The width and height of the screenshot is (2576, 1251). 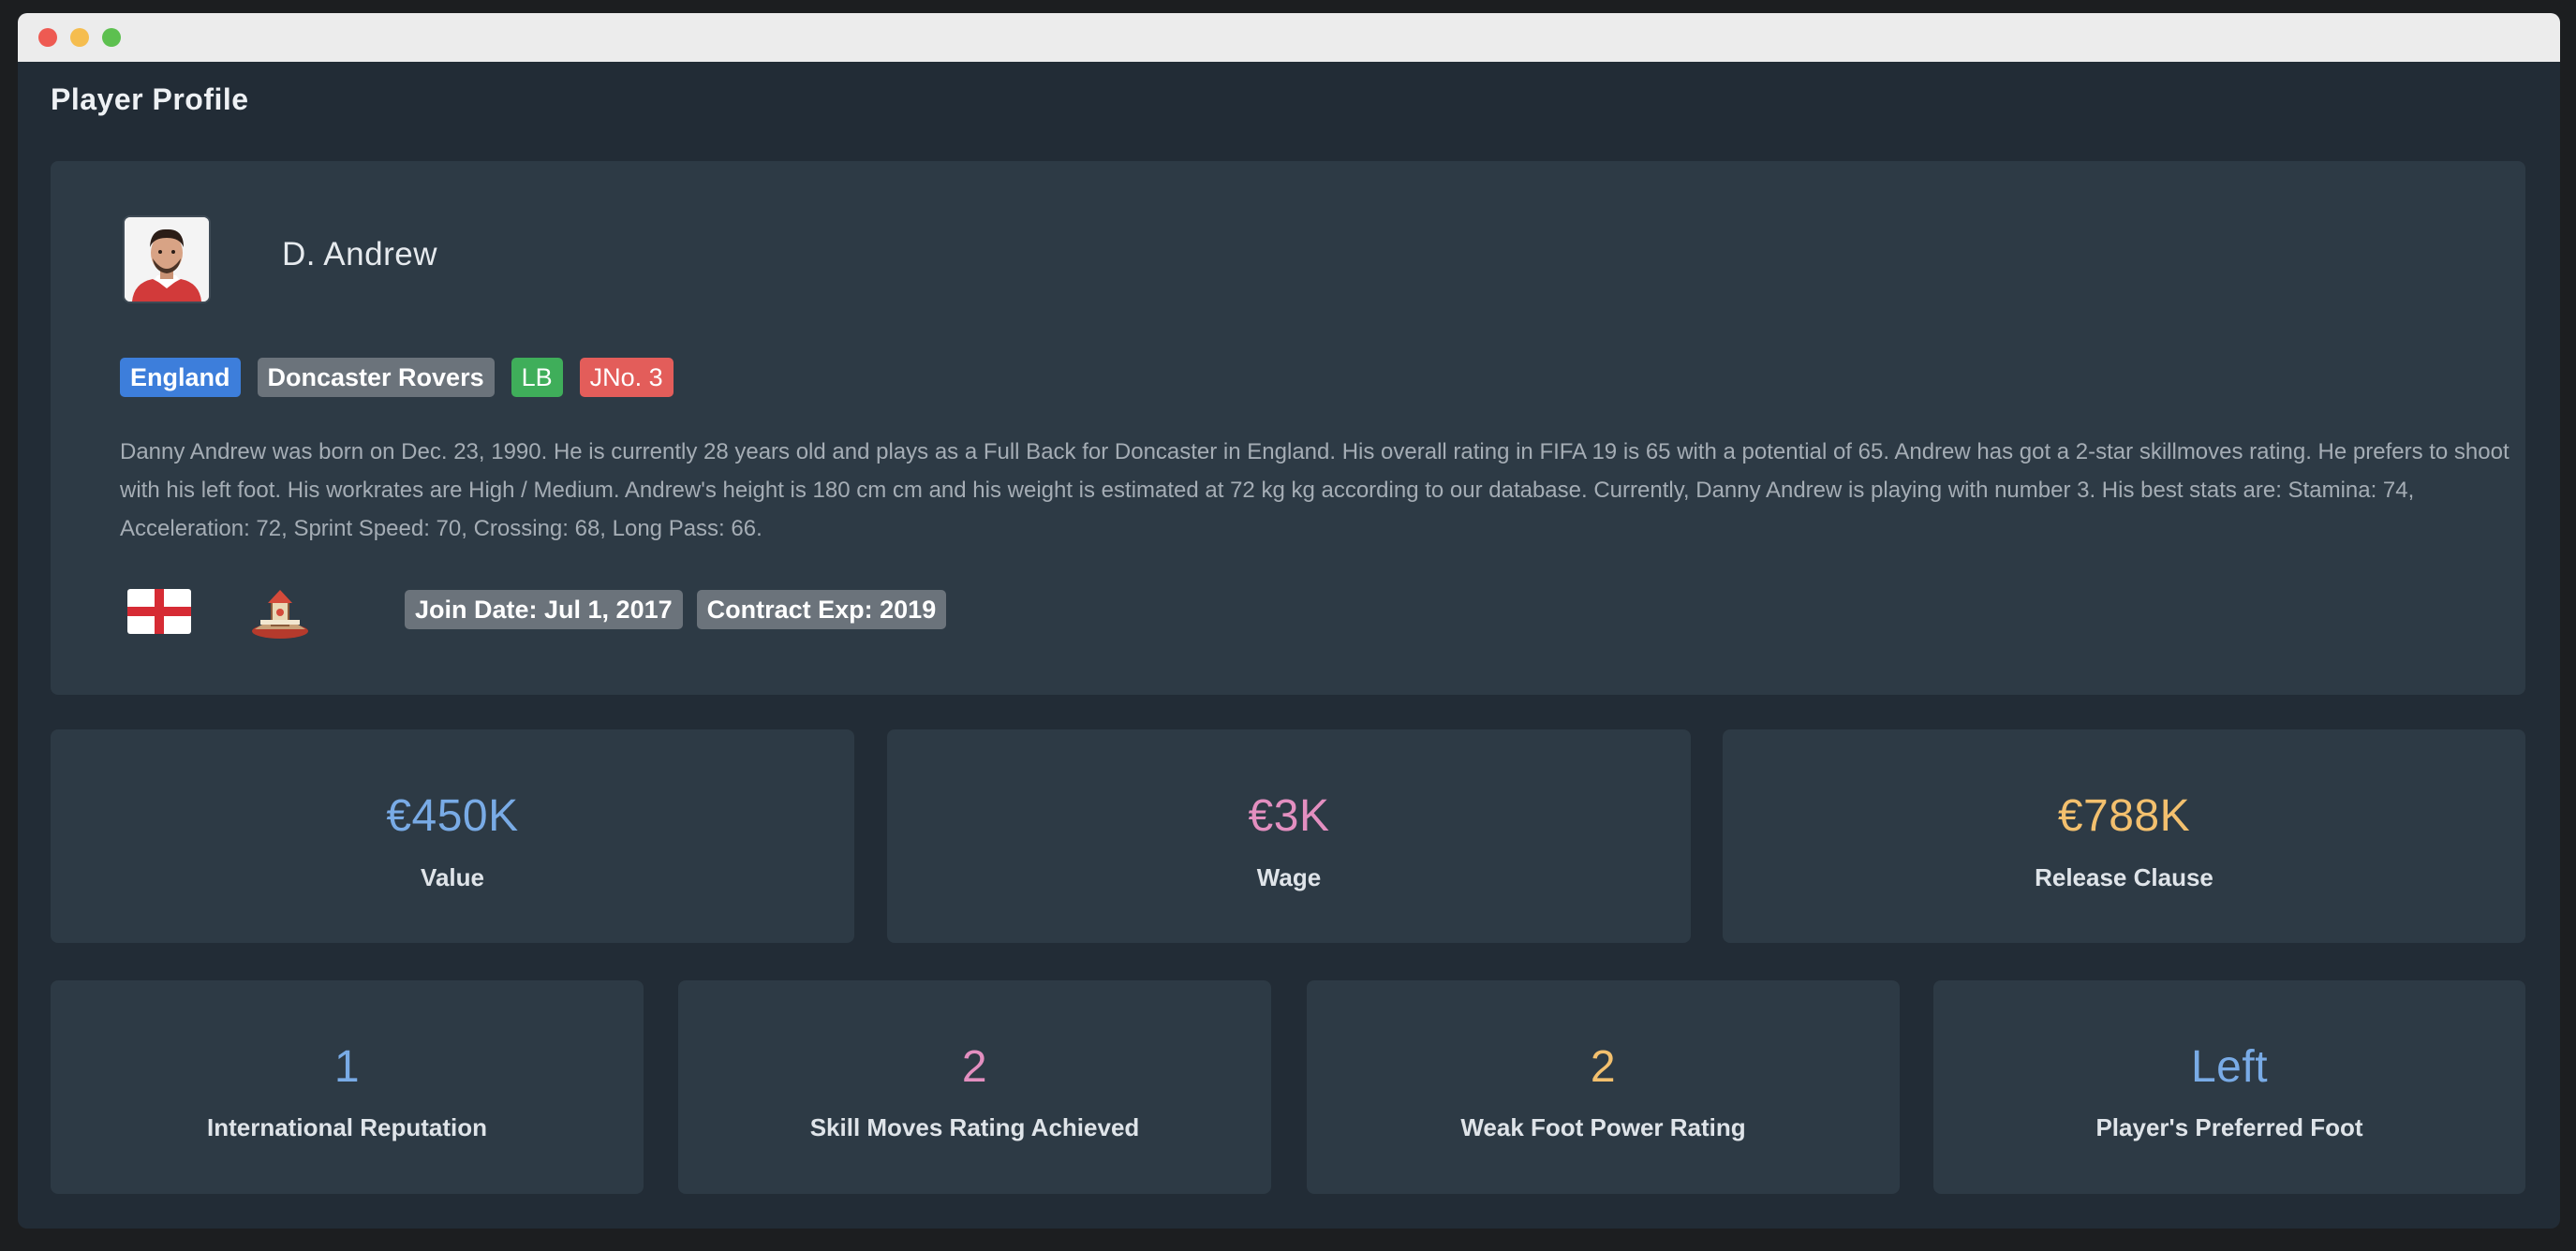 What do you see at coordinates (167, 259) in the screenshot?
I see `player-avatar` at bounding box center [167, 259].